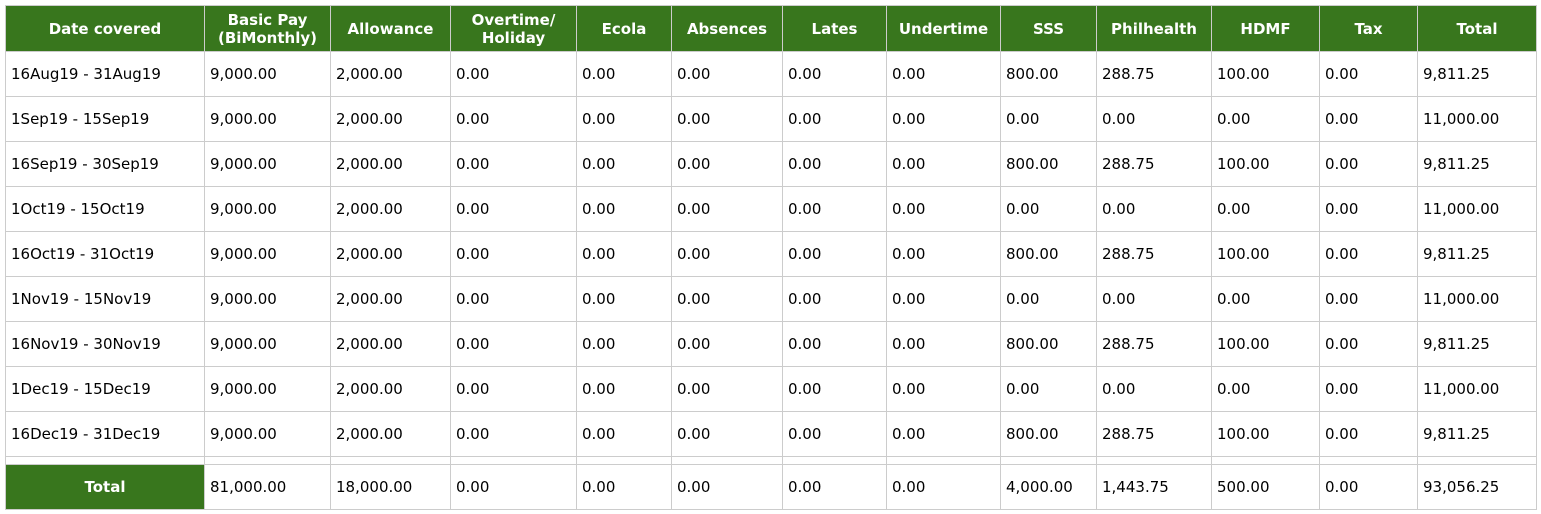  Describe the element at coordinates (727, 28) in the screenshot. I see `column-header-absences: Absences` at that location.